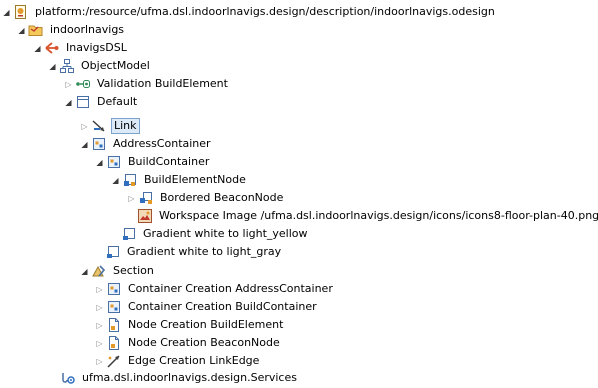 The width and height of the screenshot is (598, 388). What do you see at coordinates (36, 30) in the screenshot?
I see `folder-group-icon` at bounding box center [36, 30].